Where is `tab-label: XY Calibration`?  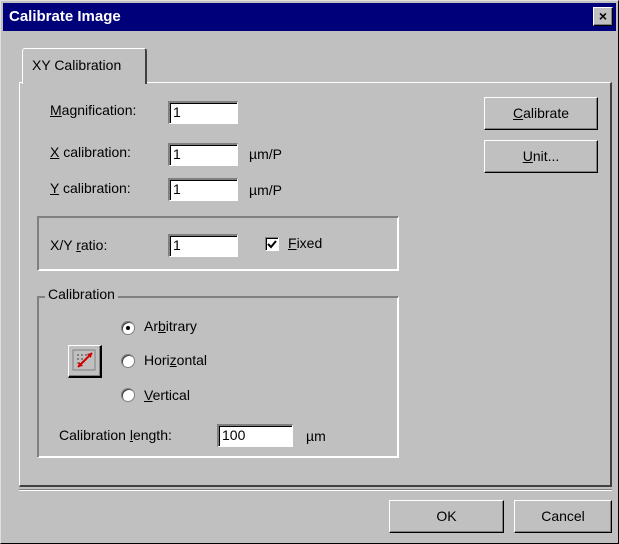
tab-label: XY Calibration is located at coordinates (77, 65).